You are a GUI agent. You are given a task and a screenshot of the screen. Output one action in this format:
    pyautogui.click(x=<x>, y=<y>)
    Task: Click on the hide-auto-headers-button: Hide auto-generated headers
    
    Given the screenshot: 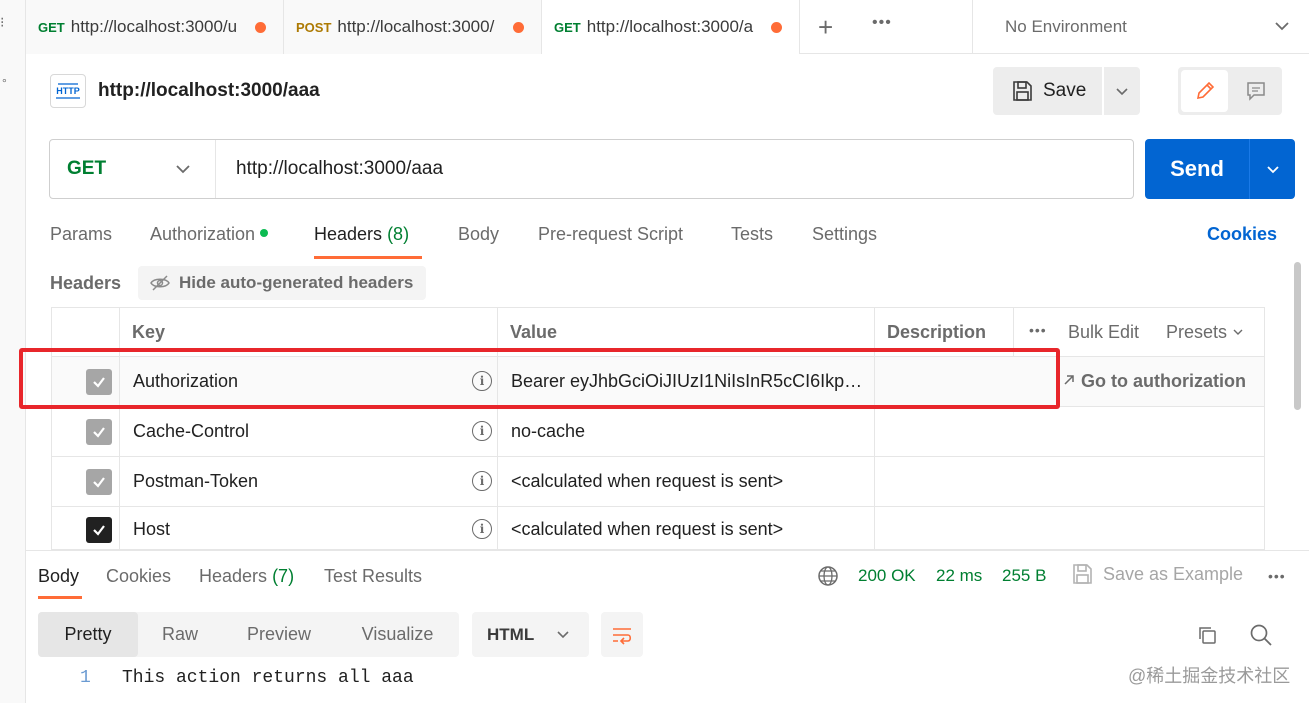 What is the action you would take?
    pyautogui.click(x=282, y=283)
    